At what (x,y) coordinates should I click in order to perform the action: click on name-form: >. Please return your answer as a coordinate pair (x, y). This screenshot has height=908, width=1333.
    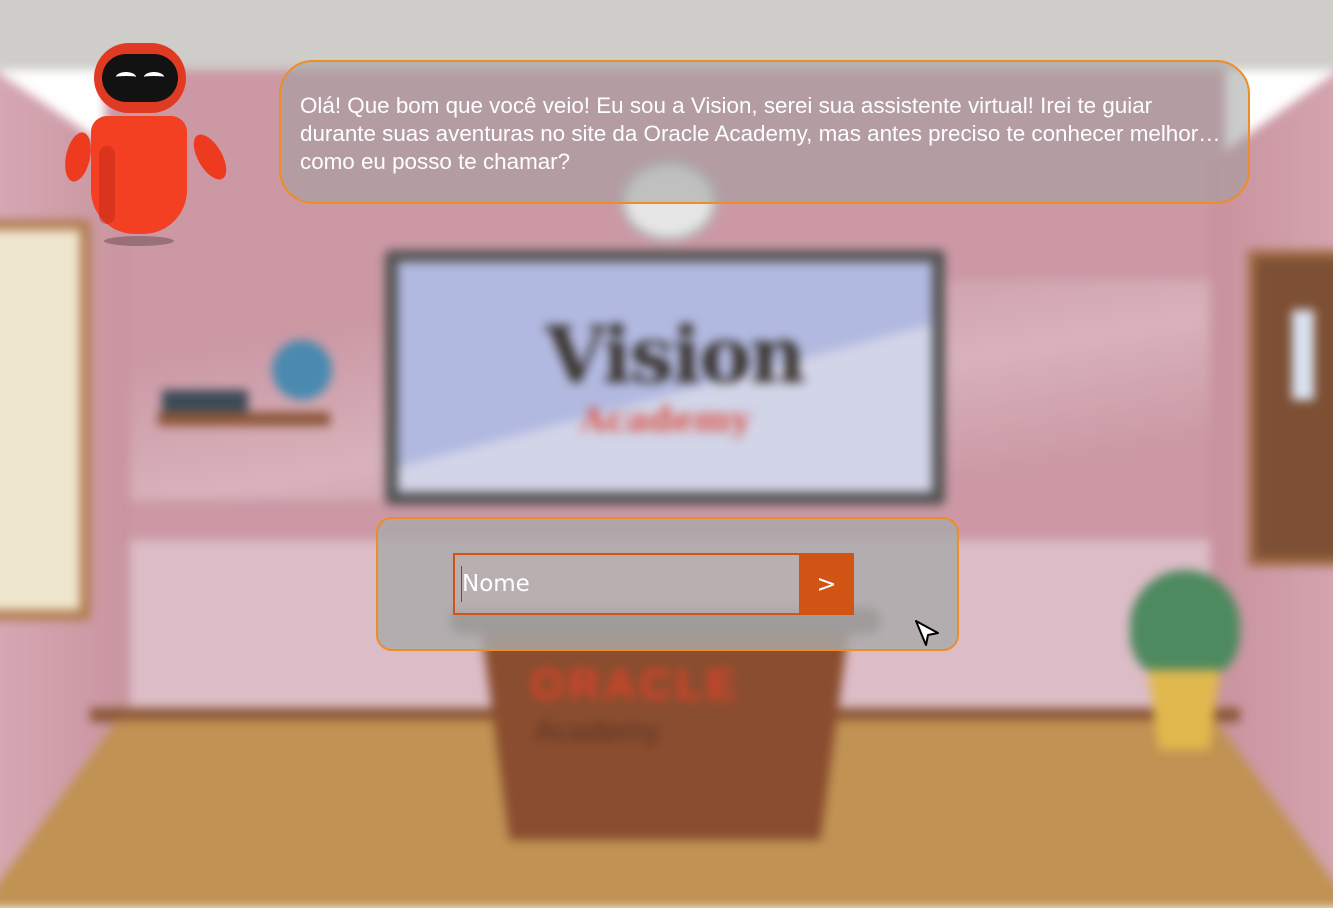
    Looking at the image, I should click on (667, 584).